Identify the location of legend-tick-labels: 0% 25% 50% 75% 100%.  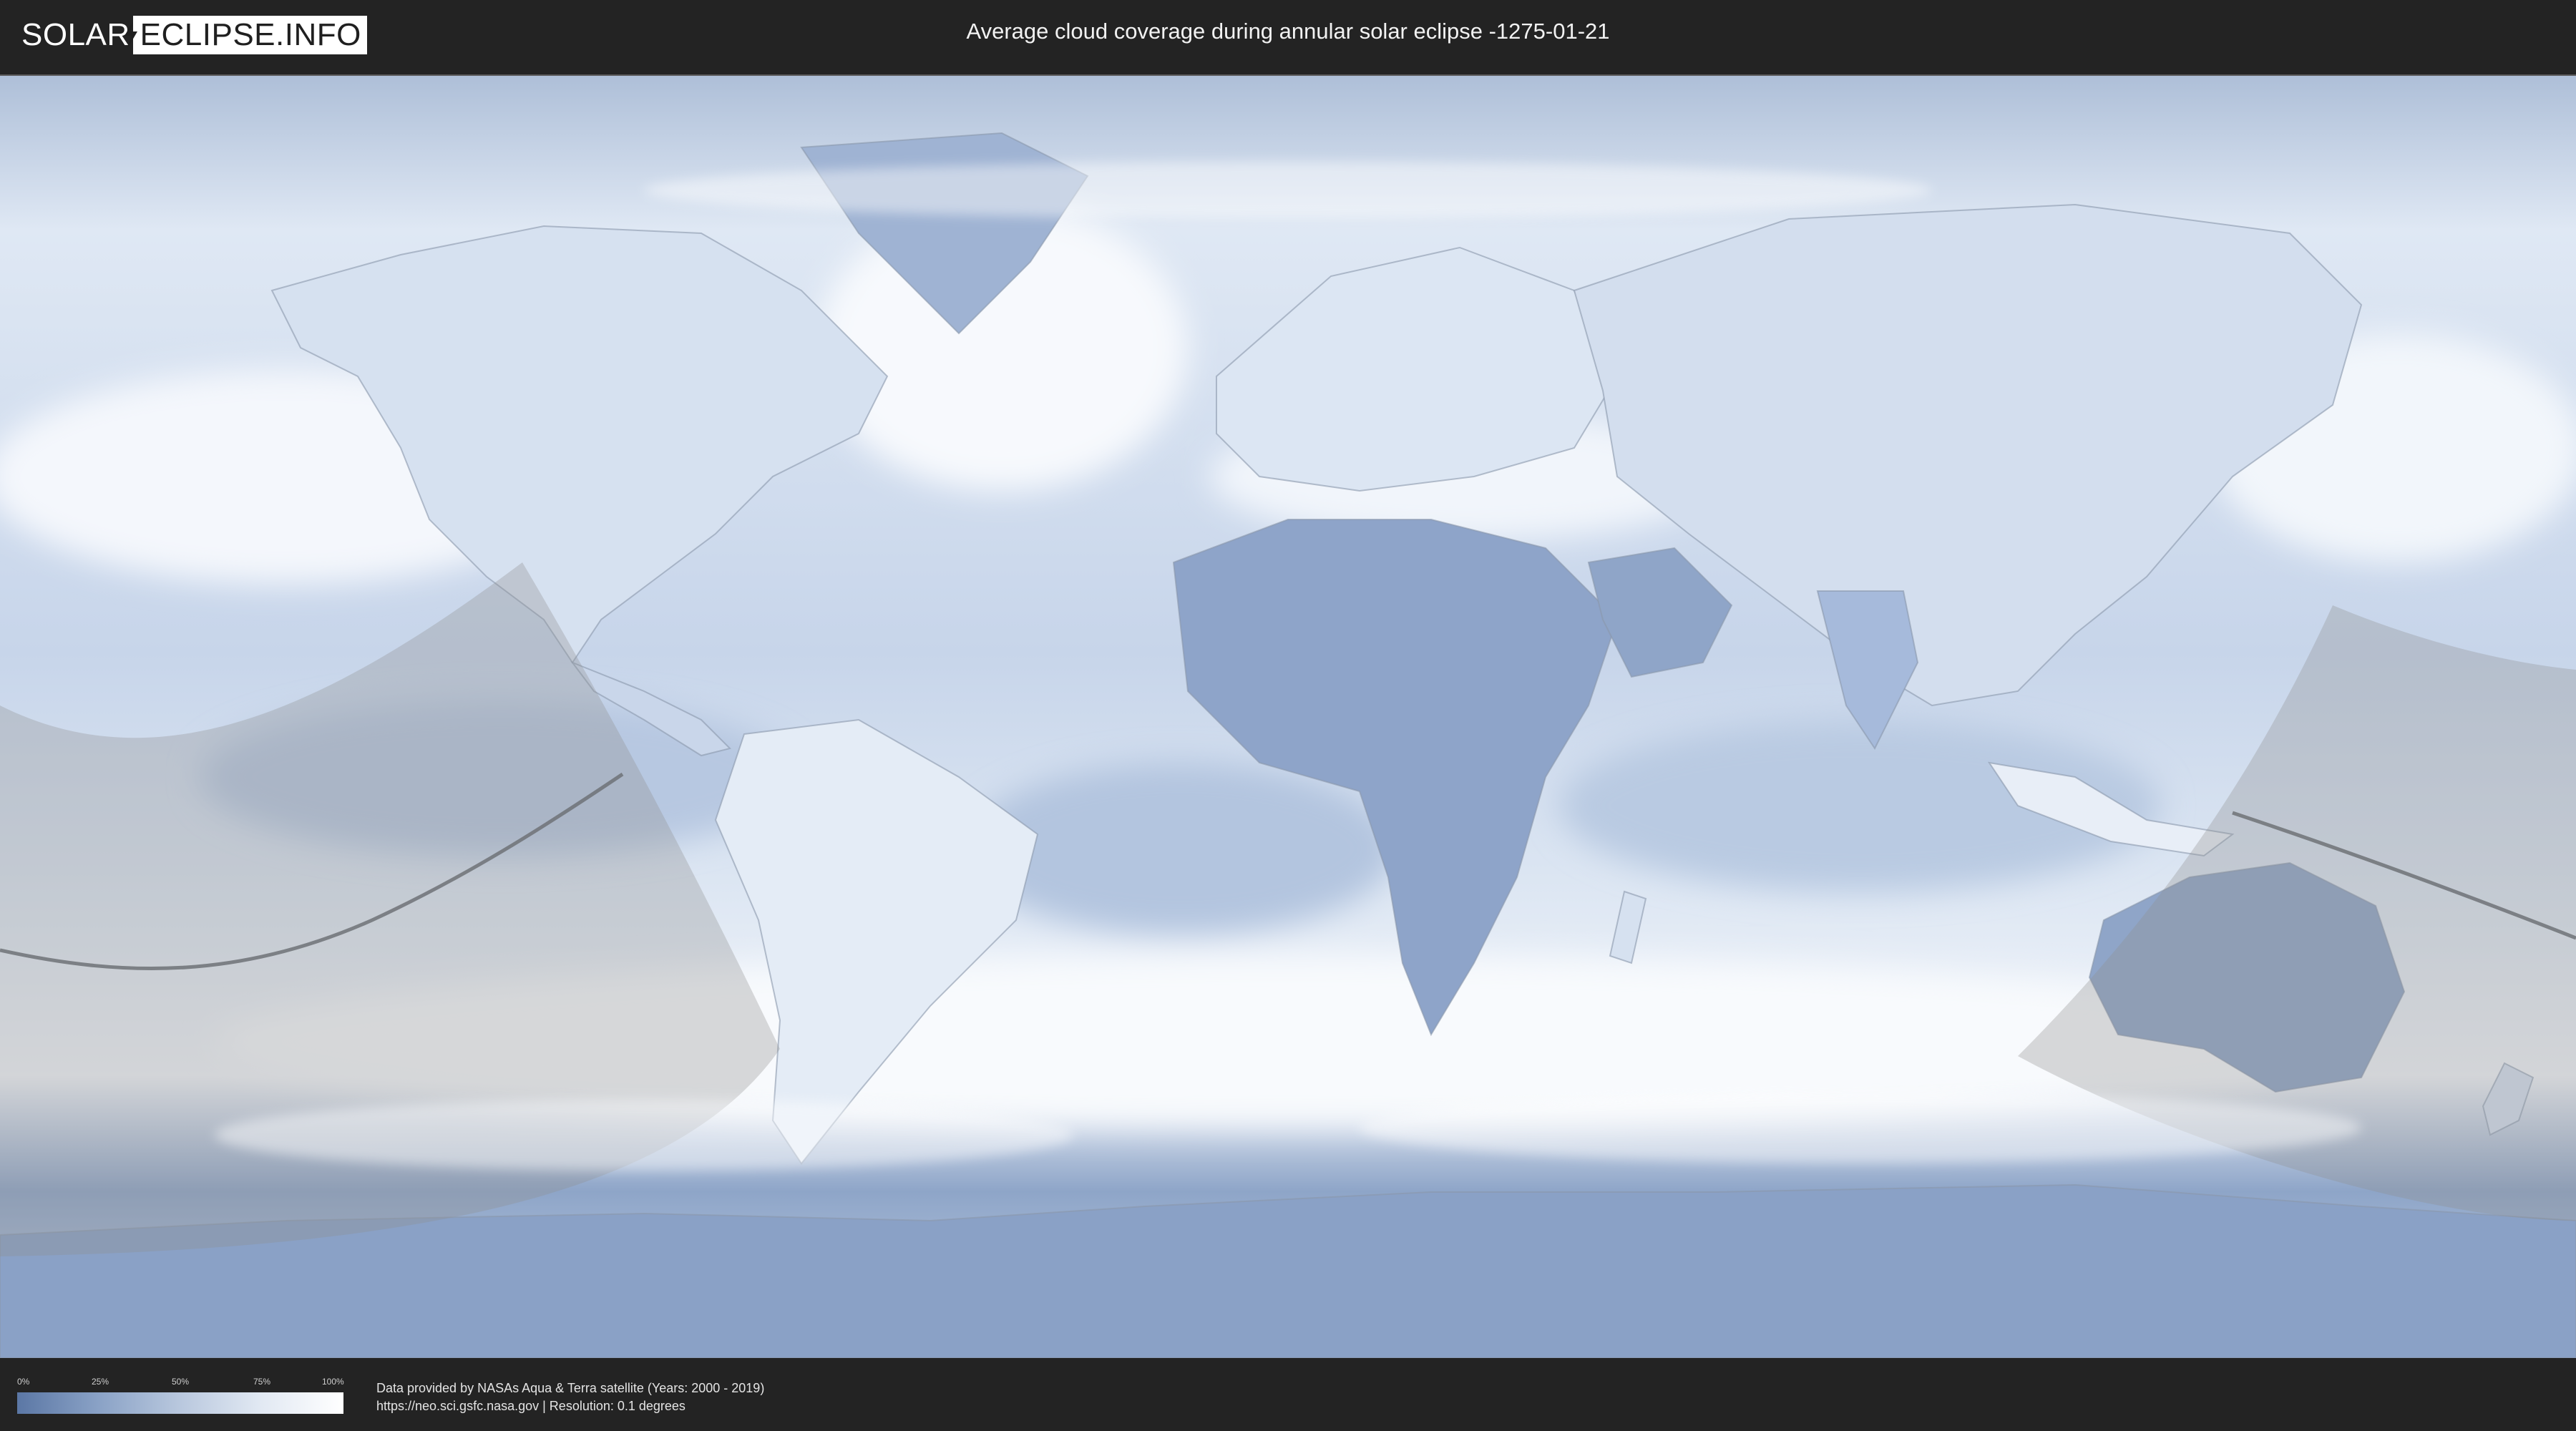
(180, 1384).